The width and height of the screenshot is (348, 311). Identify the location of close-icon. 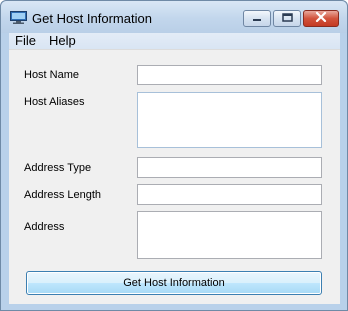
(321, 18).